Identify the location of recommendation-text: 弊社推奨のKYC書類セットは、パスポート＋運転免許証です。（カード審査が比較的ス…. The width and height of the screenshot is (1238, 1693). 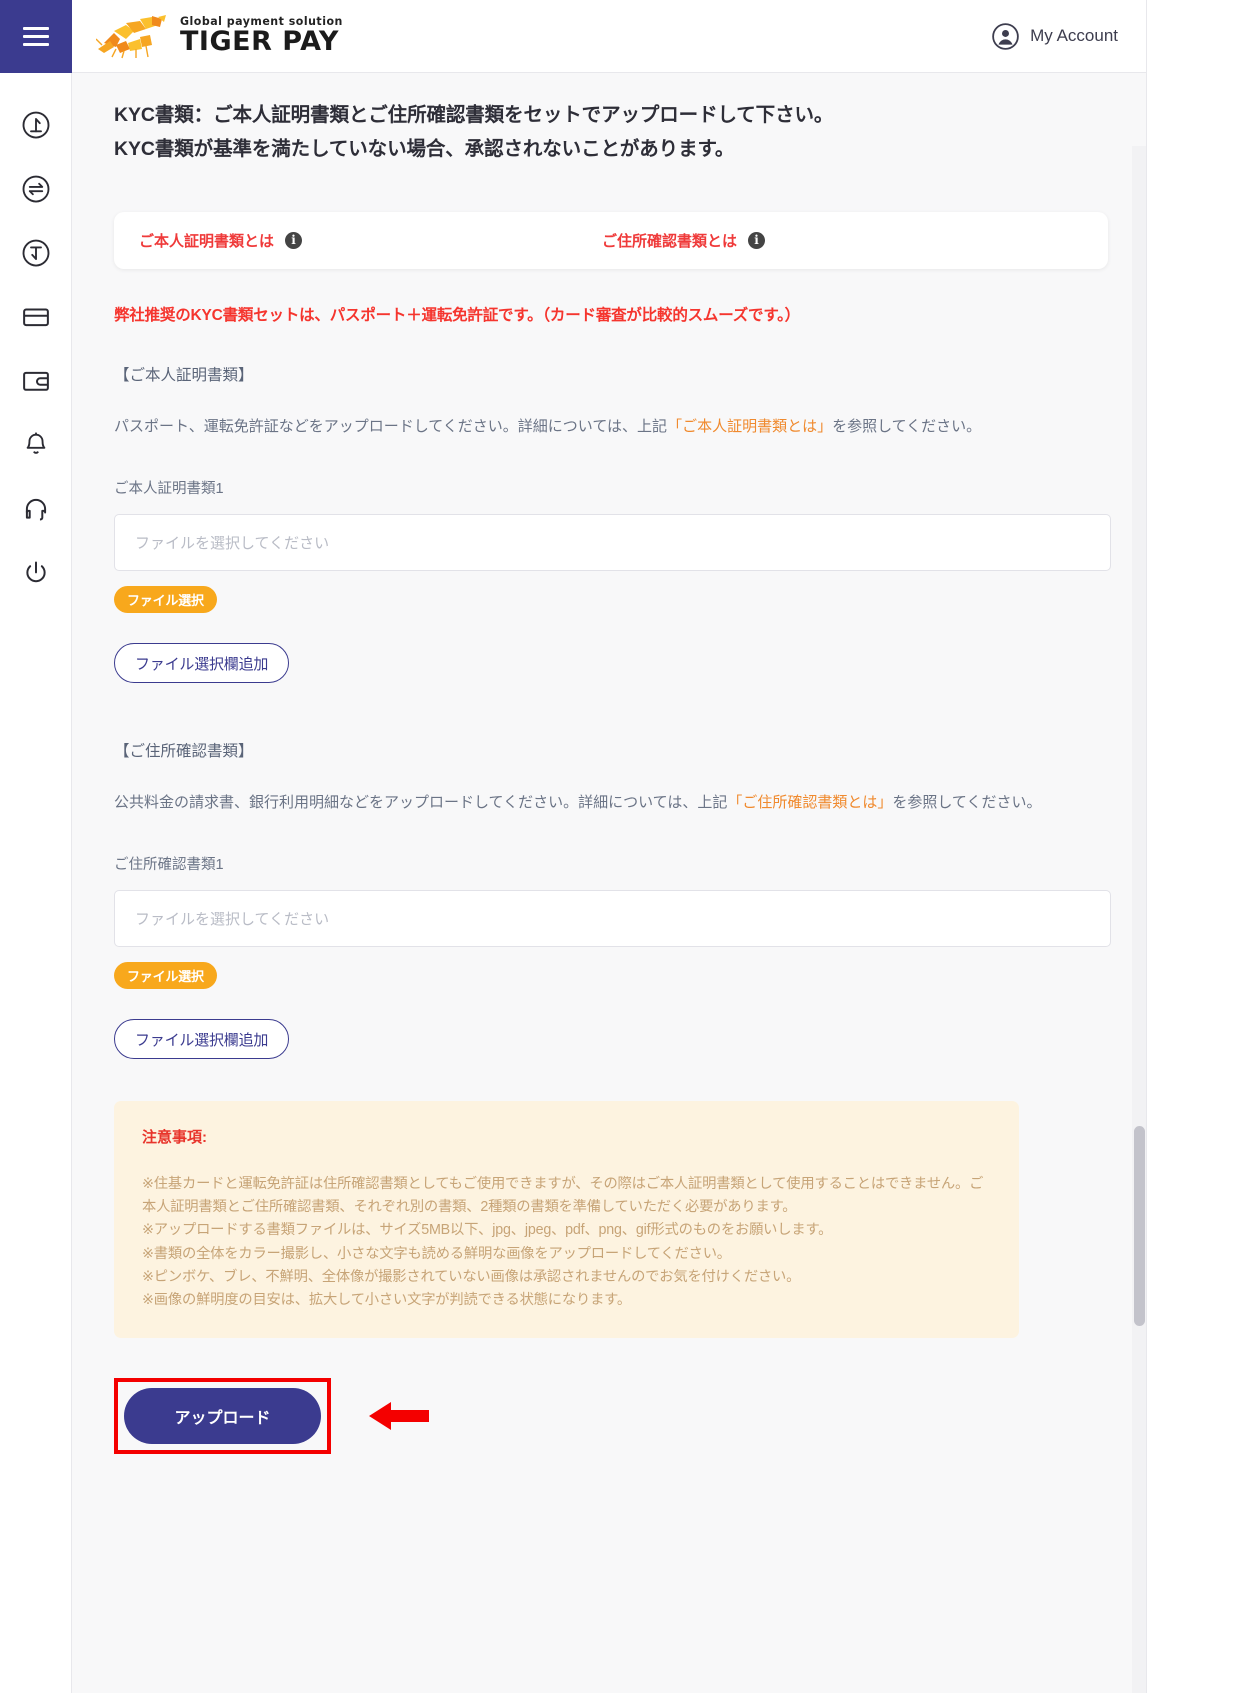
(457, 316).